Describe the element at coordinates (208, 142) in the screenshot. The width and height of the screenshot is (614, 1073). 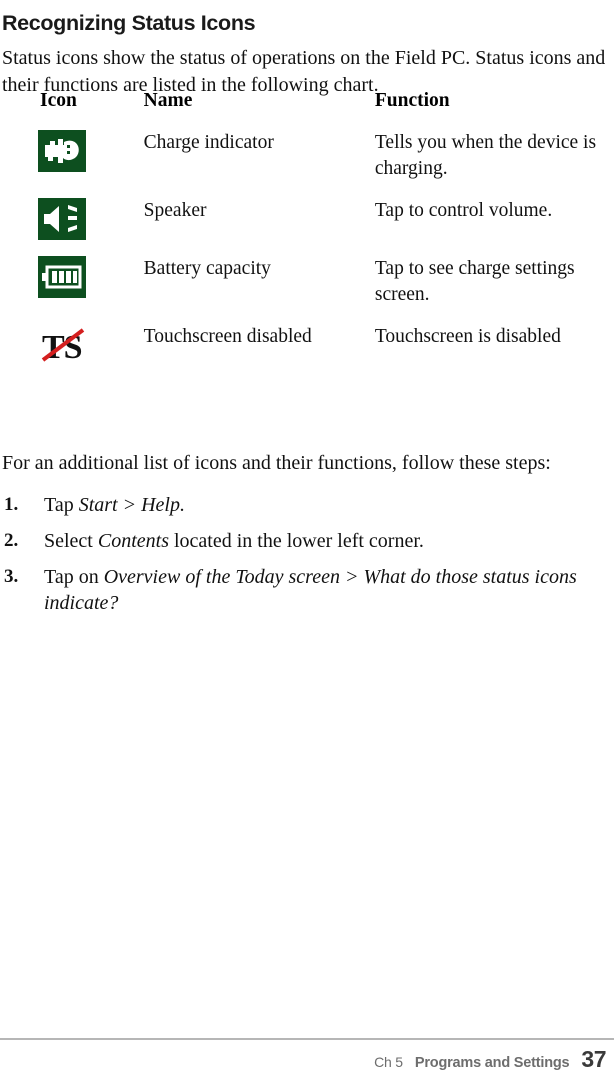
I see `icon-name-cell: Charge indicator` at that location.